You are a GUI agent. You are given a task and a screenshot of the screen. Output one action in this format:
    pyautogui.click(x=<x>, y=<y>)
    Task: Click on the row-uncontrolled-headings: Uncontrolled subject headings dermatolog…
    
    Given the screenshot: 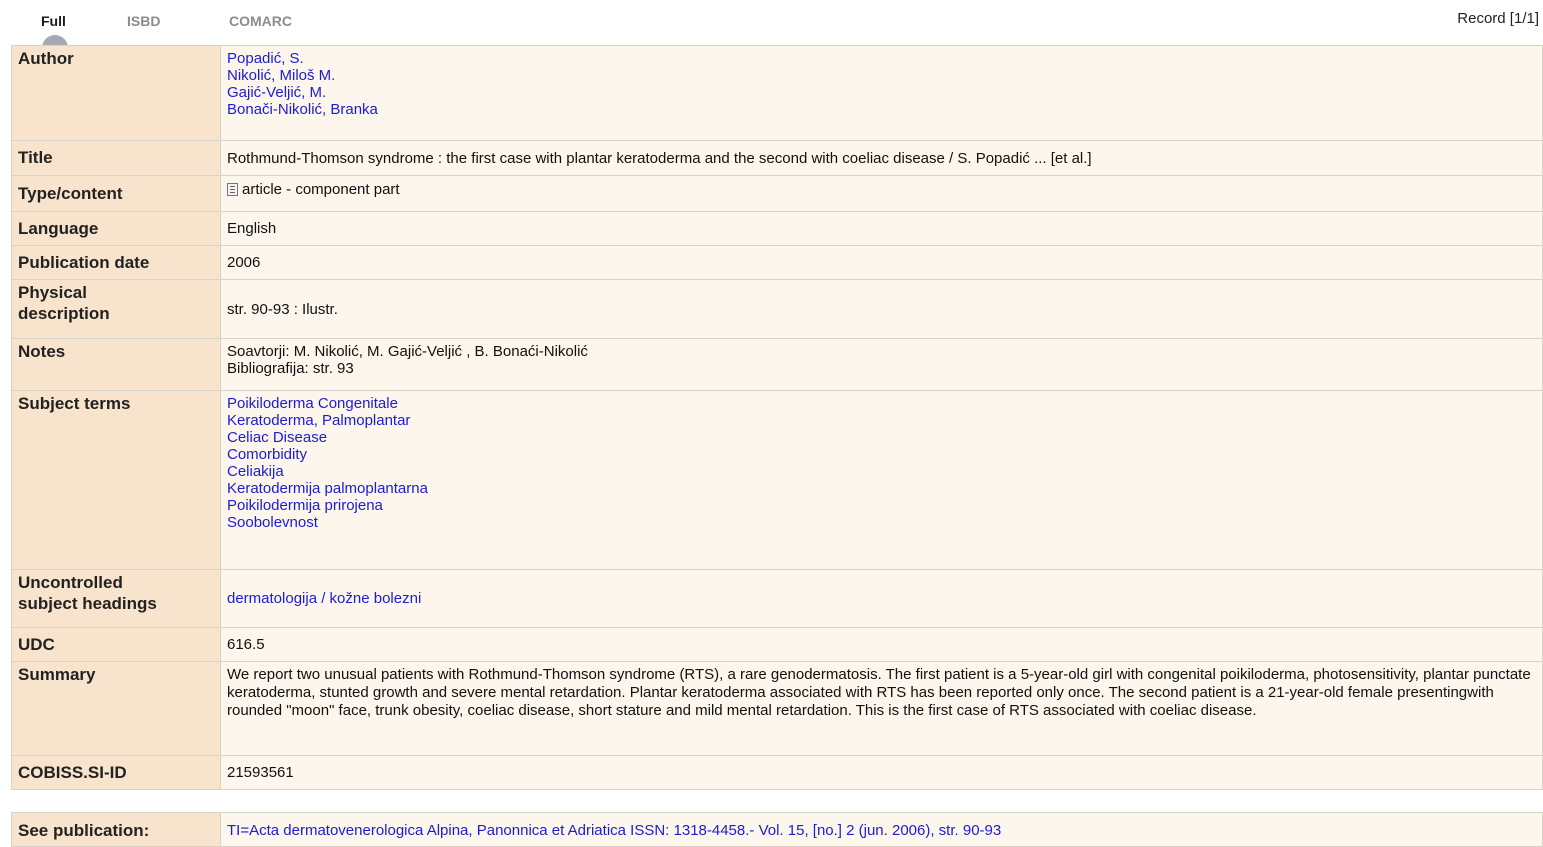 What is the action you would take?
    pyautogui.click(x=777, y=598)
    